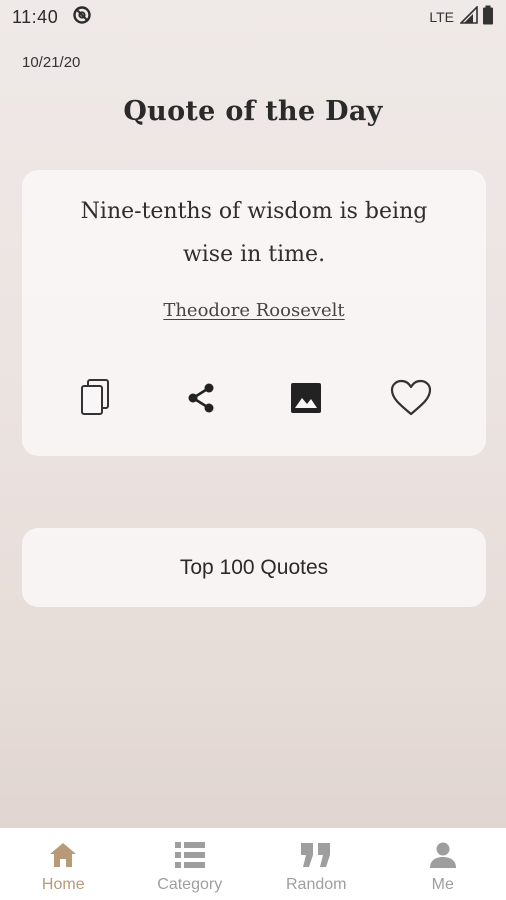 Image resolution: width=506 pixels, height=900 pixels. I want to click on share-button, so click(201, 400).